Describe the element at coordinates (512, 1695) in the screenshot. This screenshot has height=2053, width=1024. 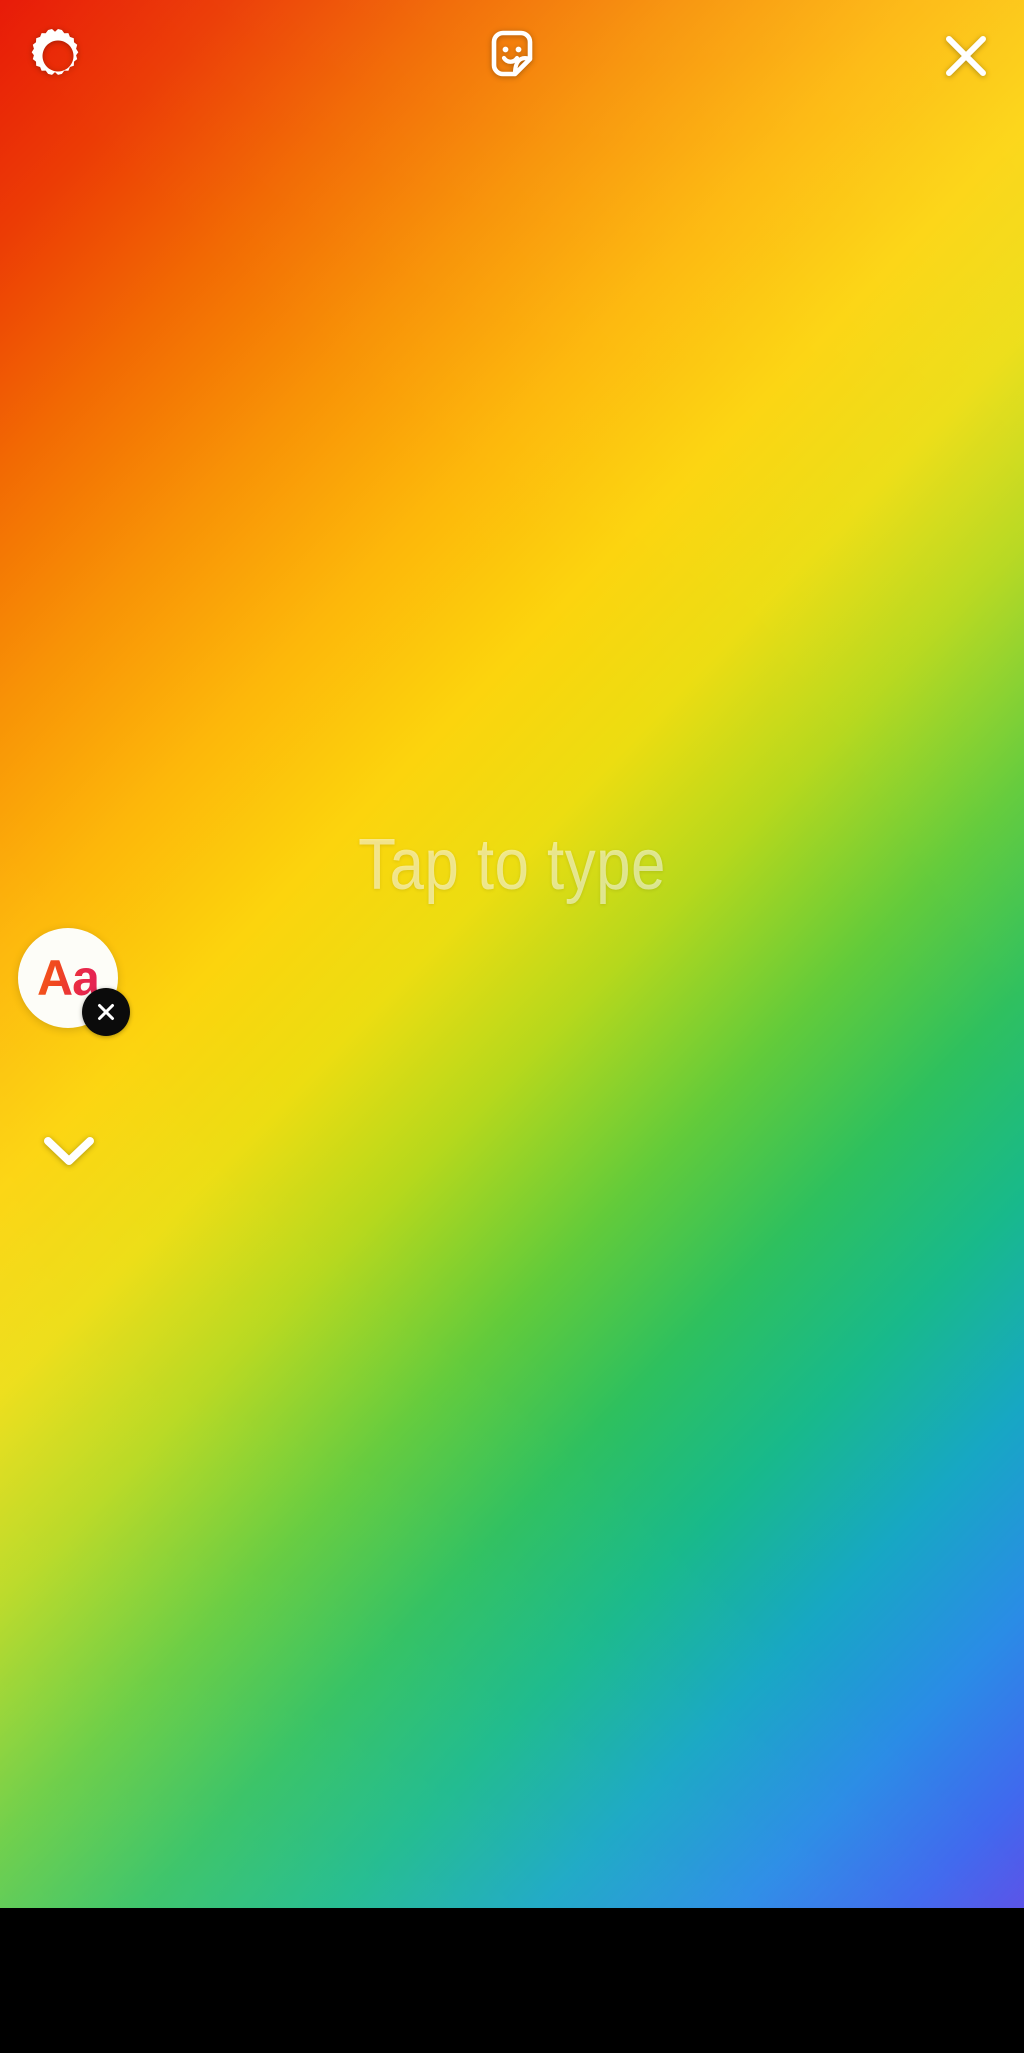
I see `tool-row: Aa` at that location.